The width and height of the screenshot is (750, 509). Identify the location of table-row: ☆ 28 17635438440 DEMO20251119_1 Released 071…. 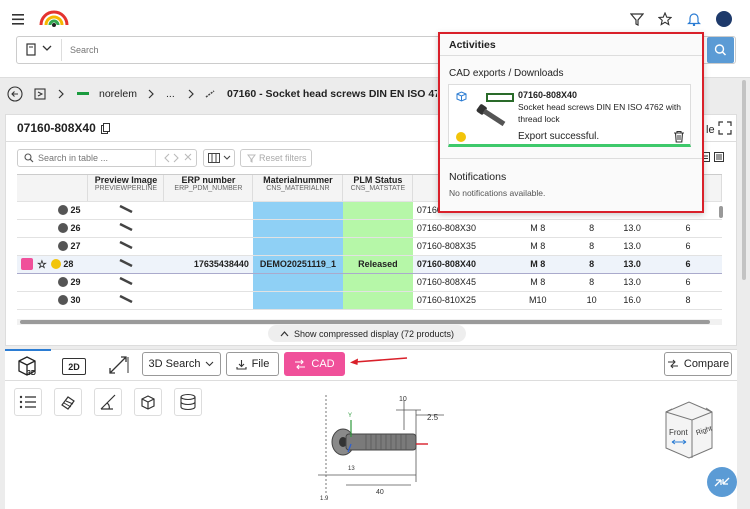
(369, 264).